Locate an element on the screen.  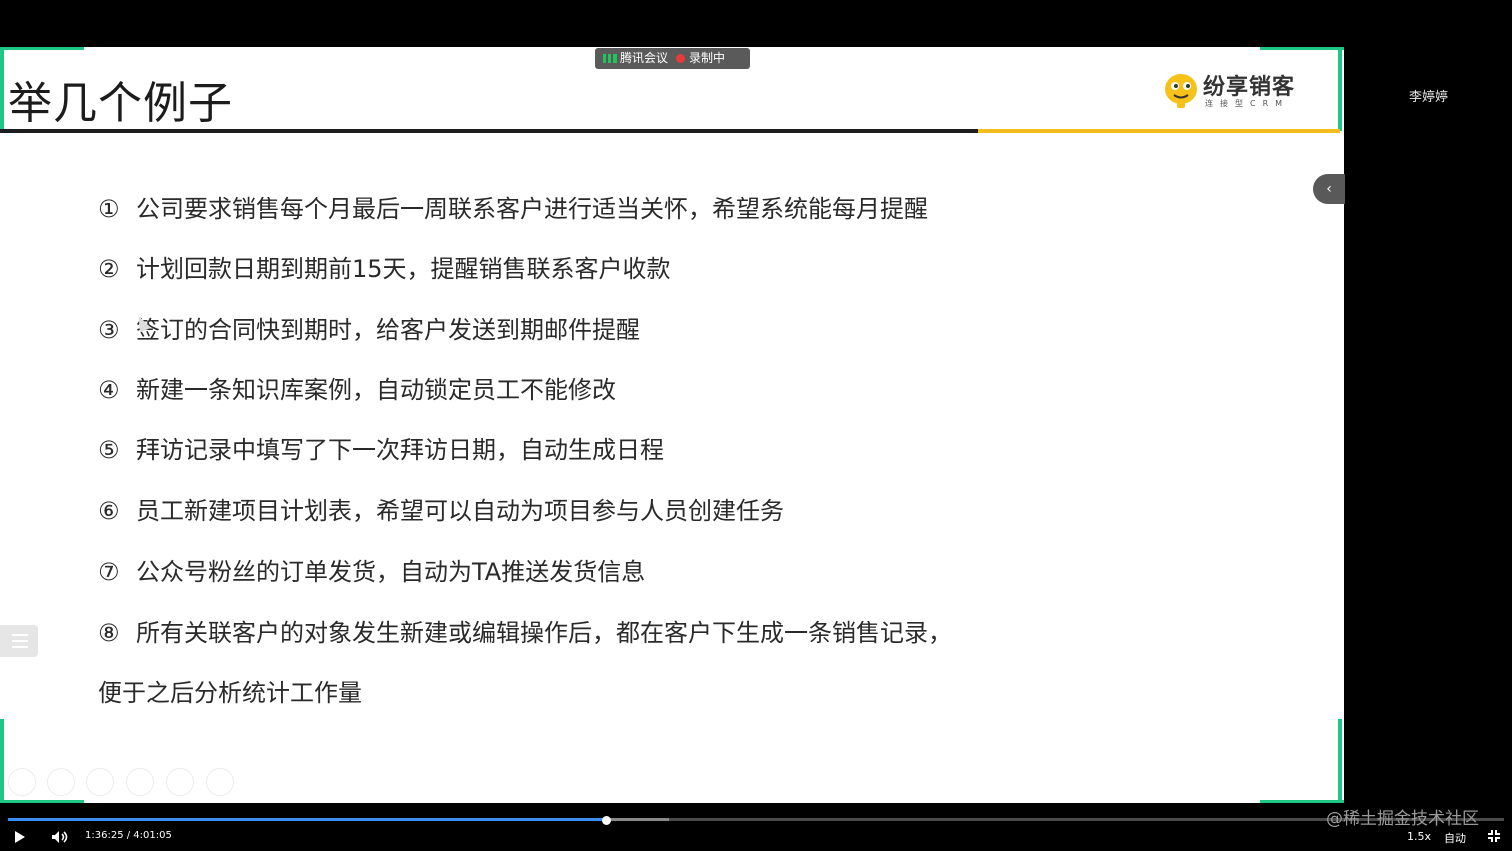
recording-label: 录制中 is located at coordinates (707, 58).